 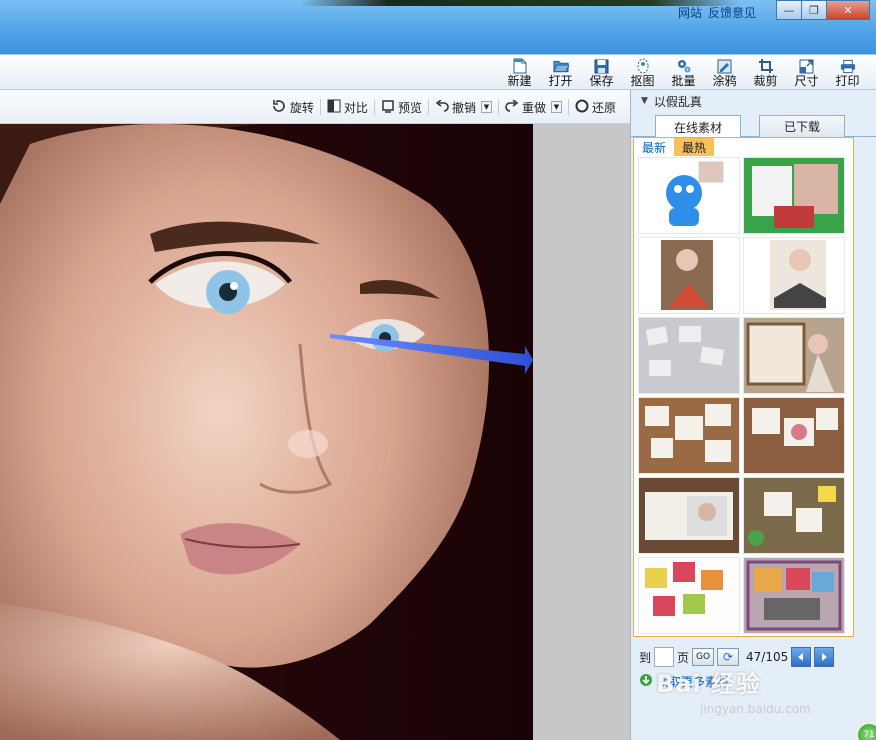 What do you see at coordinates (684, 66) in the screenshot?
I see `batch-gear-icon` at bounding box center [684, 66].